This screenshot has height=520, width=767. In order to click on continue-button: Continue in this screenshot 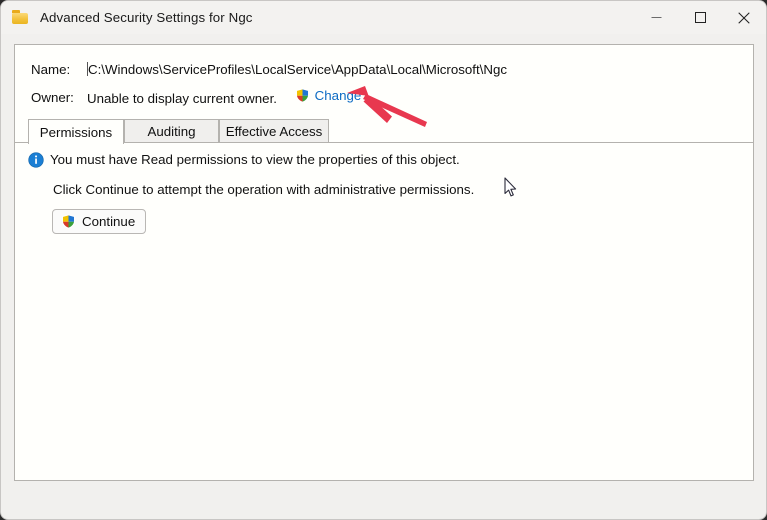, I will do `click(99, 221)`.